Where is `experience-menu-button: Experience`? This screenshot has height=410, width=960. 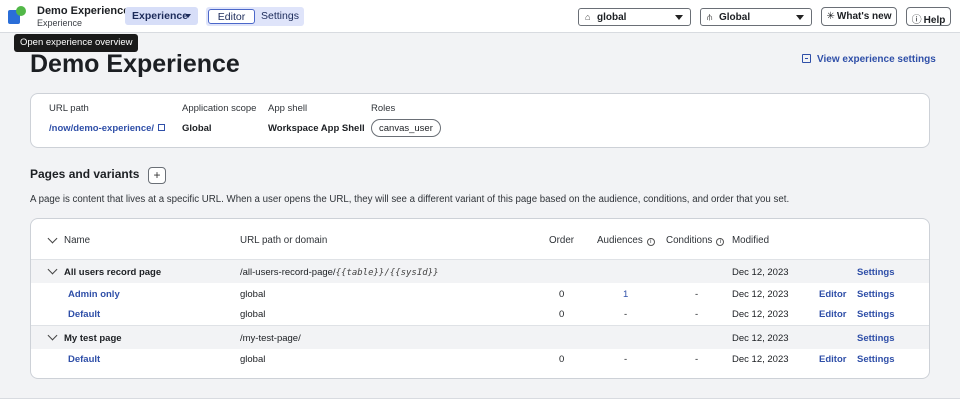 experience-menu-button: Experience is located at coordinates (161, 16).